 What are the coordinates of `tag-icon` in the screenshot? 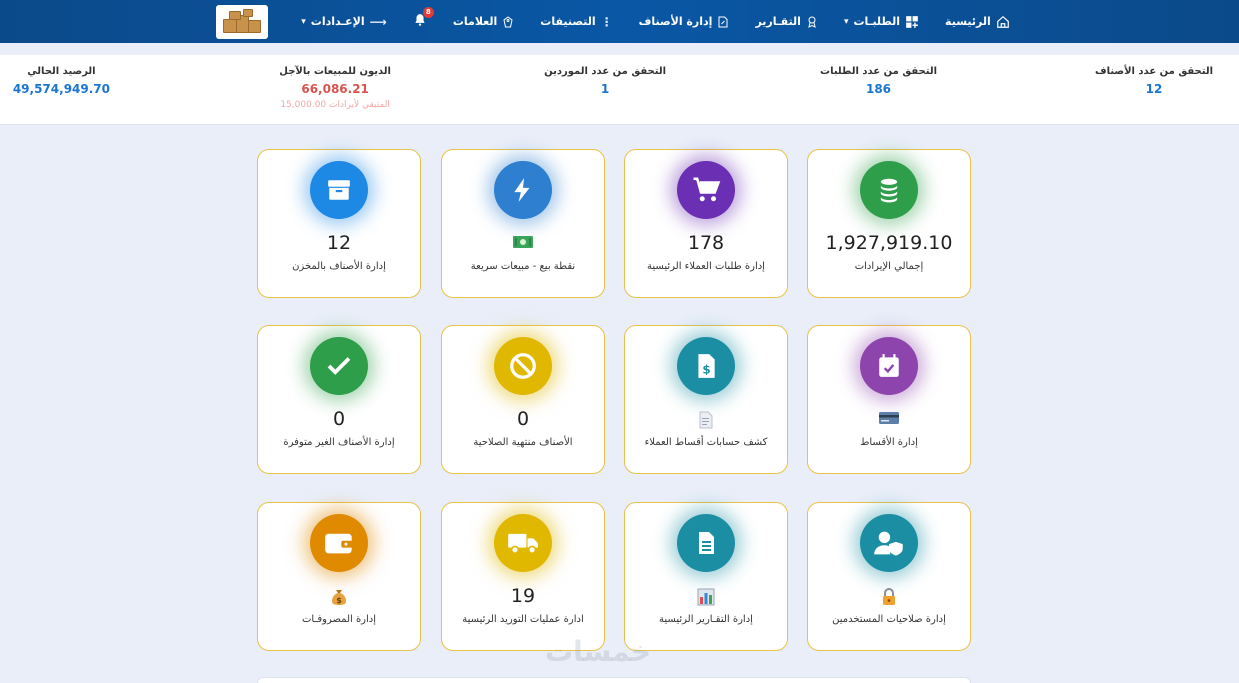 It's located at (508, 21).